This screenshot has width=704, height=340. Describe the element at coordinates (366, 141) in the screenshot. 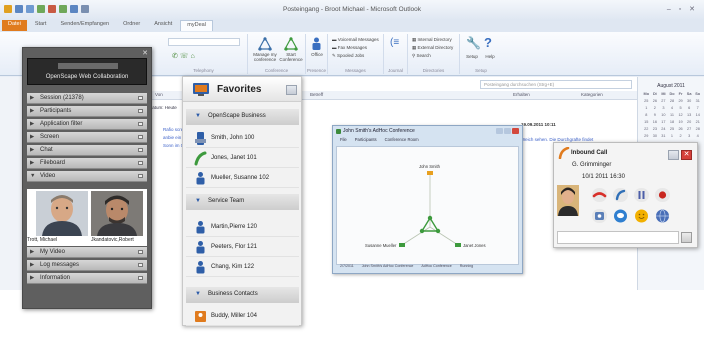

I see `menu-participants: Participants` at that location.